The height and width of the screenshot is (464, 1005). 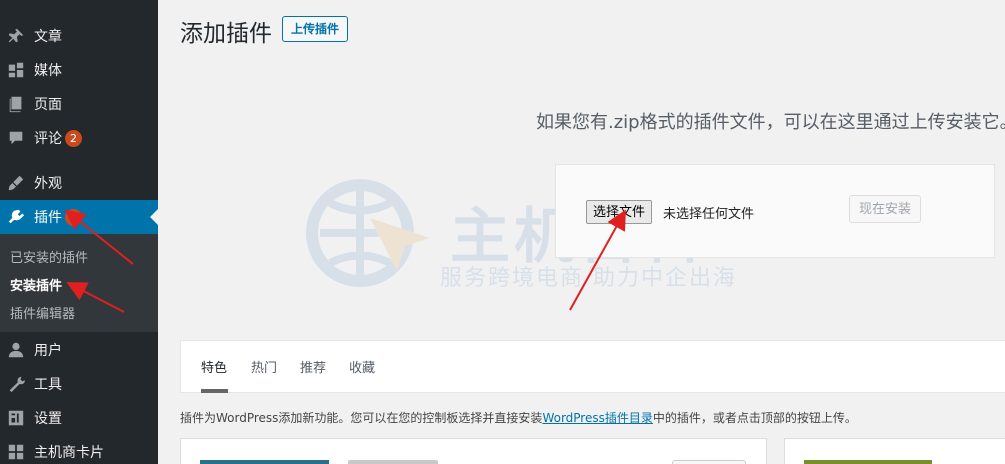 I want to click on page-icon, so click(x=16, y=104).